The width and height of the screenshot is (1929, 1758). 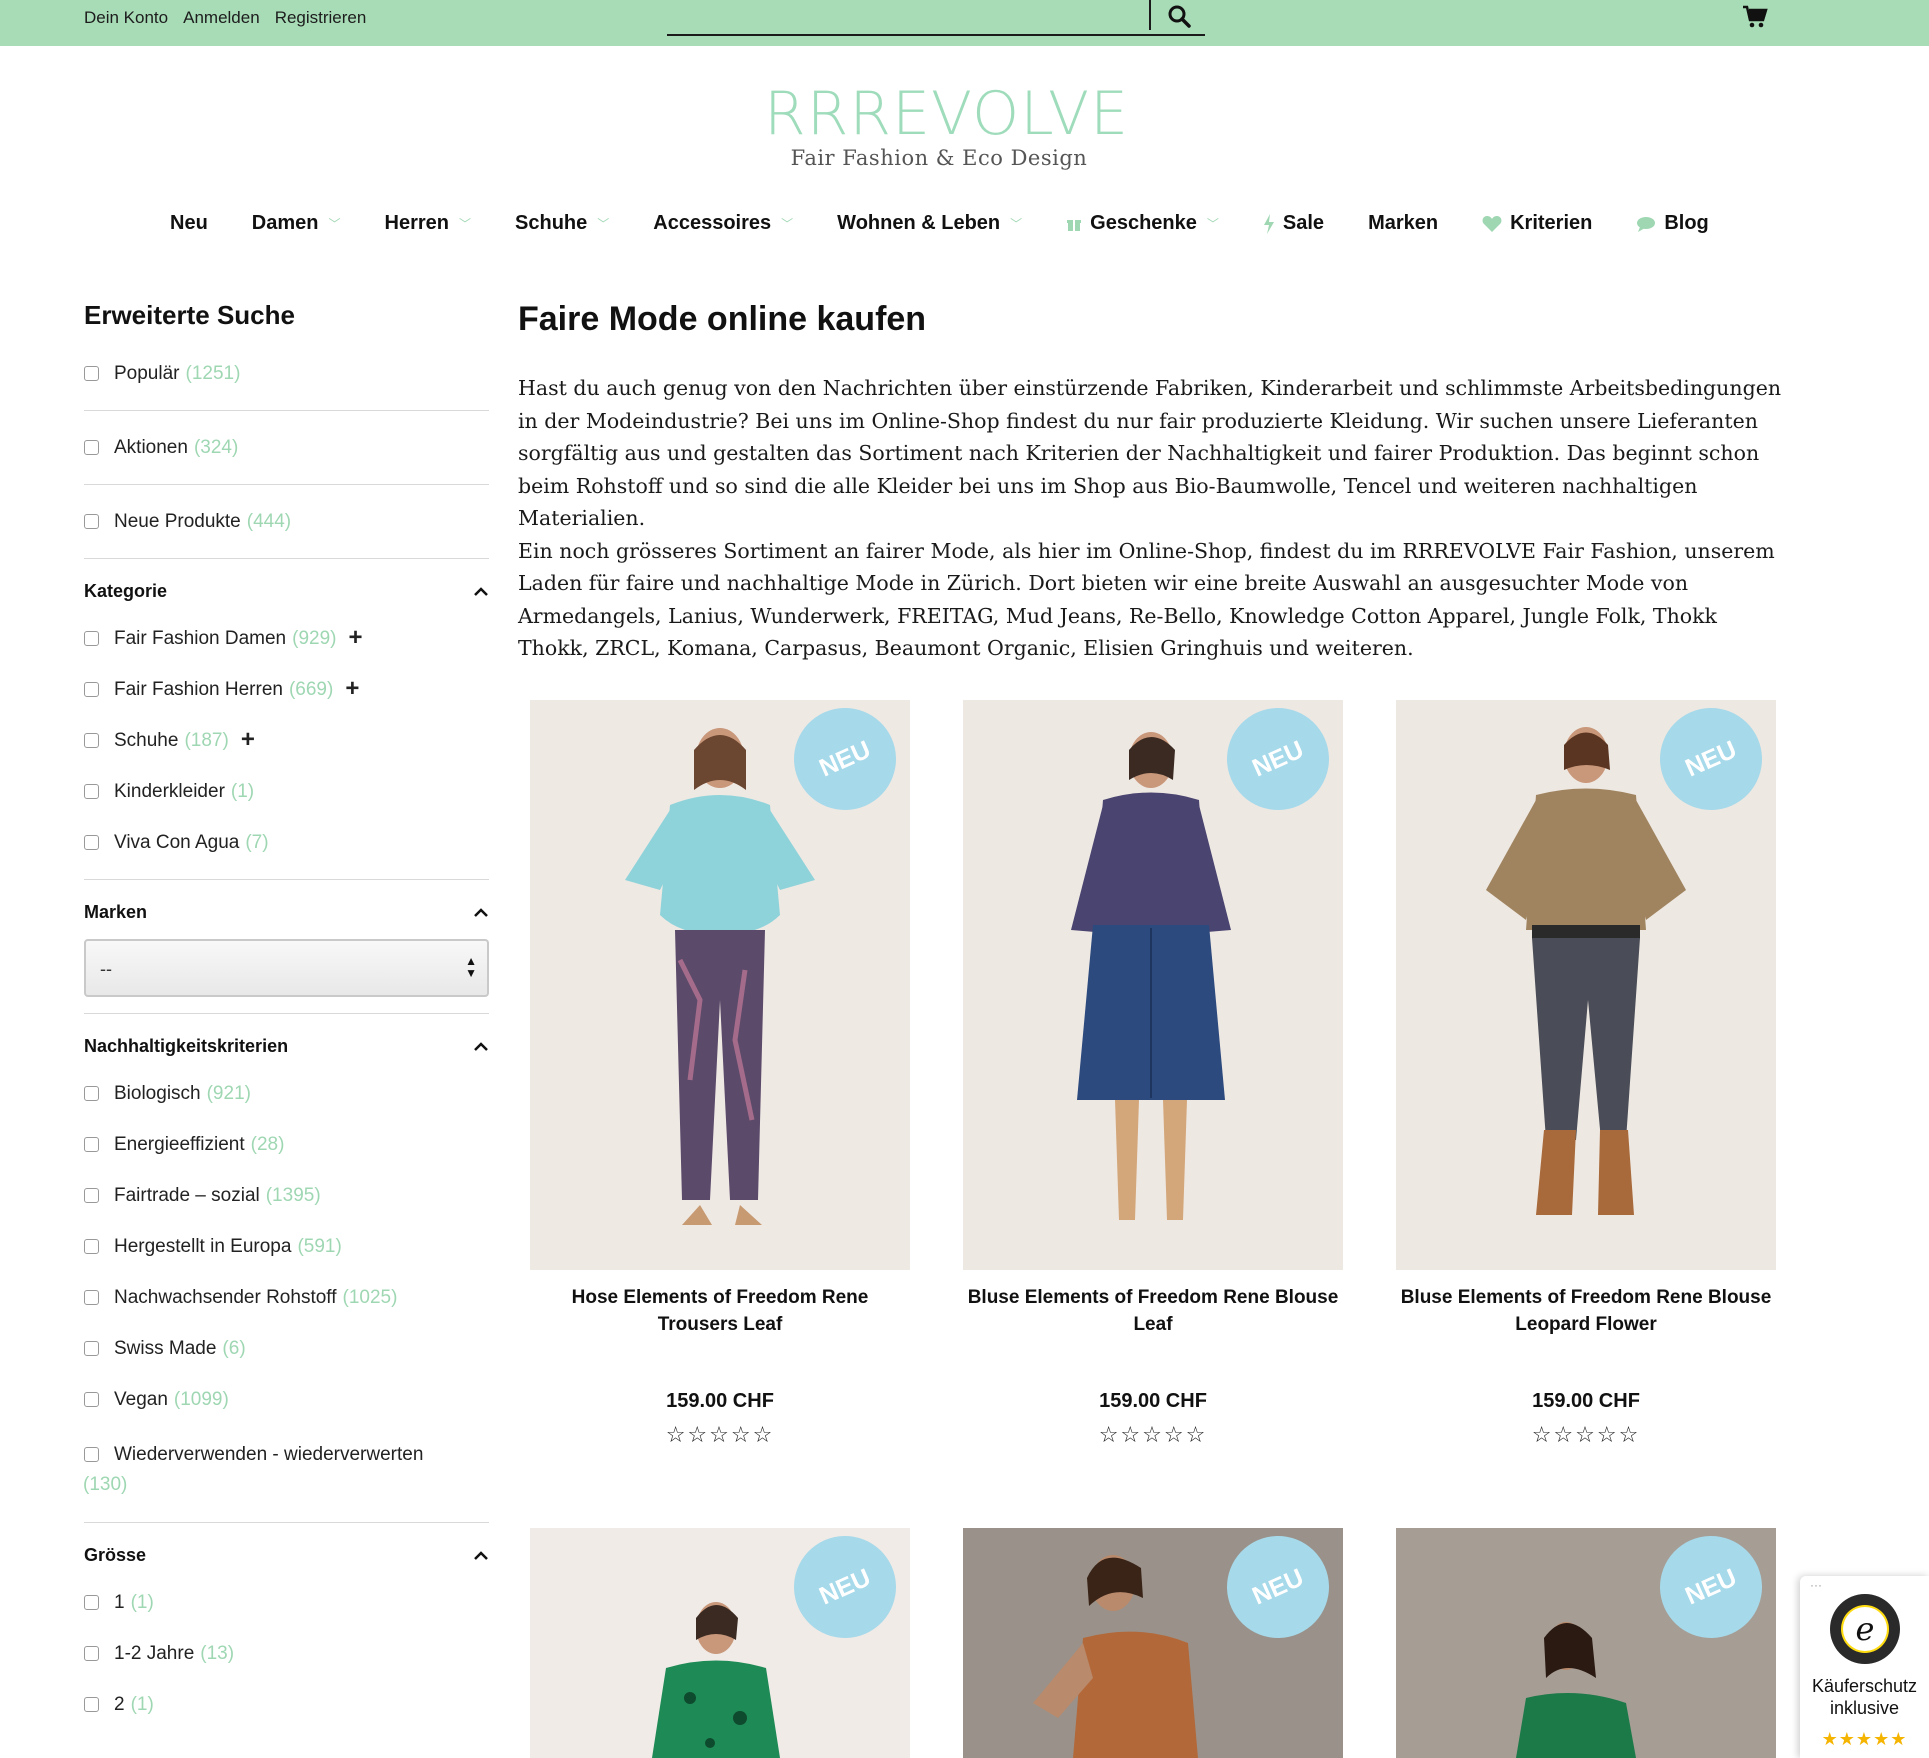 What do you see at coordinates (286, 740) in the screenshot?
I see `filter-schuhe: Schuhe (187) +` at bounding box center [286, 740].